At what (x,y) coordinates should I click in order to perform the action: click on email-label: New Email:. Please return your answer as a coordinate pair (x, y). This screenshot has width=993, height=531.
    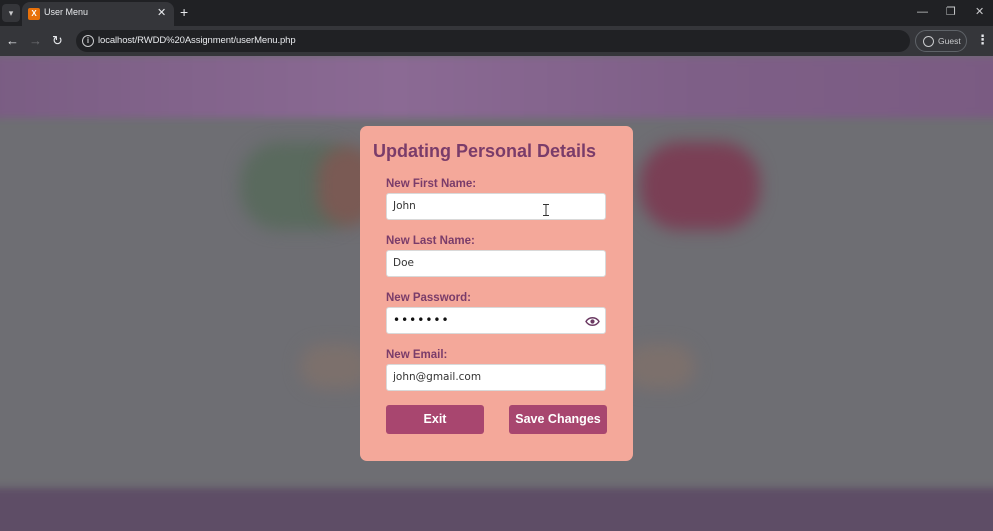
    Looking at the image, I should click on (417, 355).